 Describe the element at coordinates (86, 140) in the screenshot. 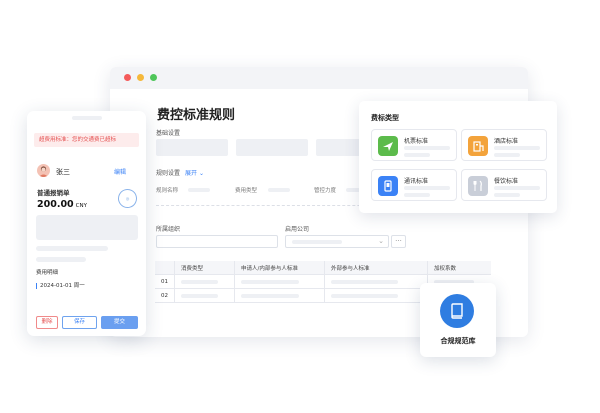

I see `over-standard-alert: 超费用标准：您的交通费已超标` at that location.